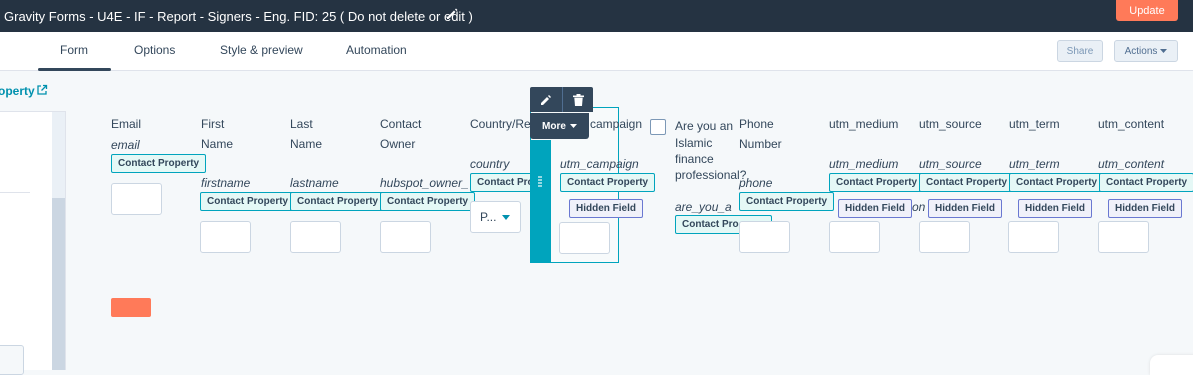 This screenshot has width=1193, height=375. I want to click on utm-content-label: utm_content, so click(1131, 124).